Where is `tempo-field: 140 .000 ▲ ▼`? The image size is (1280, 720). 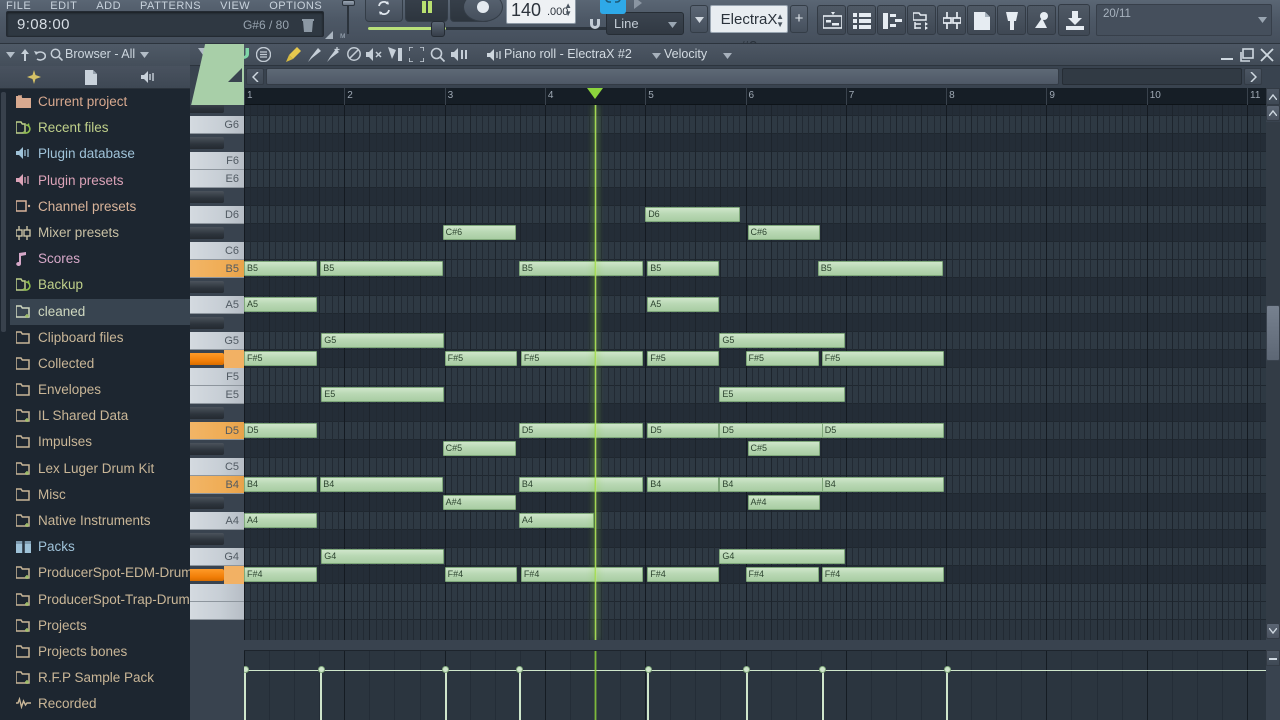 tempo-field: 140 .000 ▲ ▼ is located at coordinates (541, 12).